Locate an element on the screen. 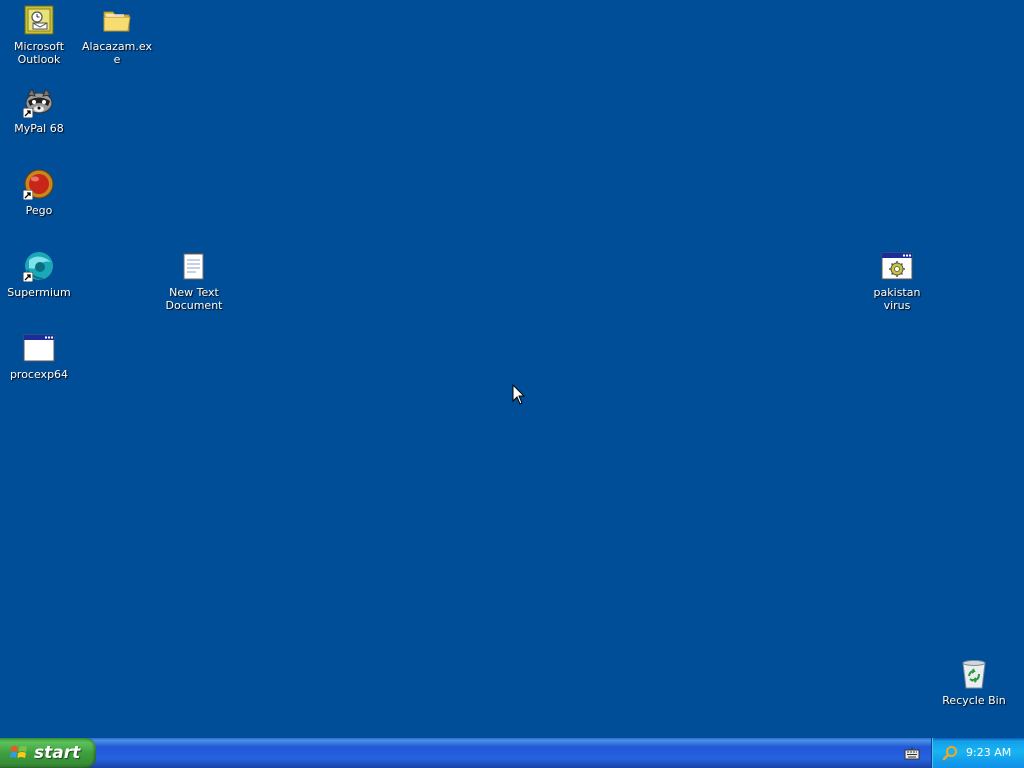 The width and height of the screenshot is (1024, 768). desktop-icon-mypal-68: MyPal 68 is located at coordinates (39, 110).